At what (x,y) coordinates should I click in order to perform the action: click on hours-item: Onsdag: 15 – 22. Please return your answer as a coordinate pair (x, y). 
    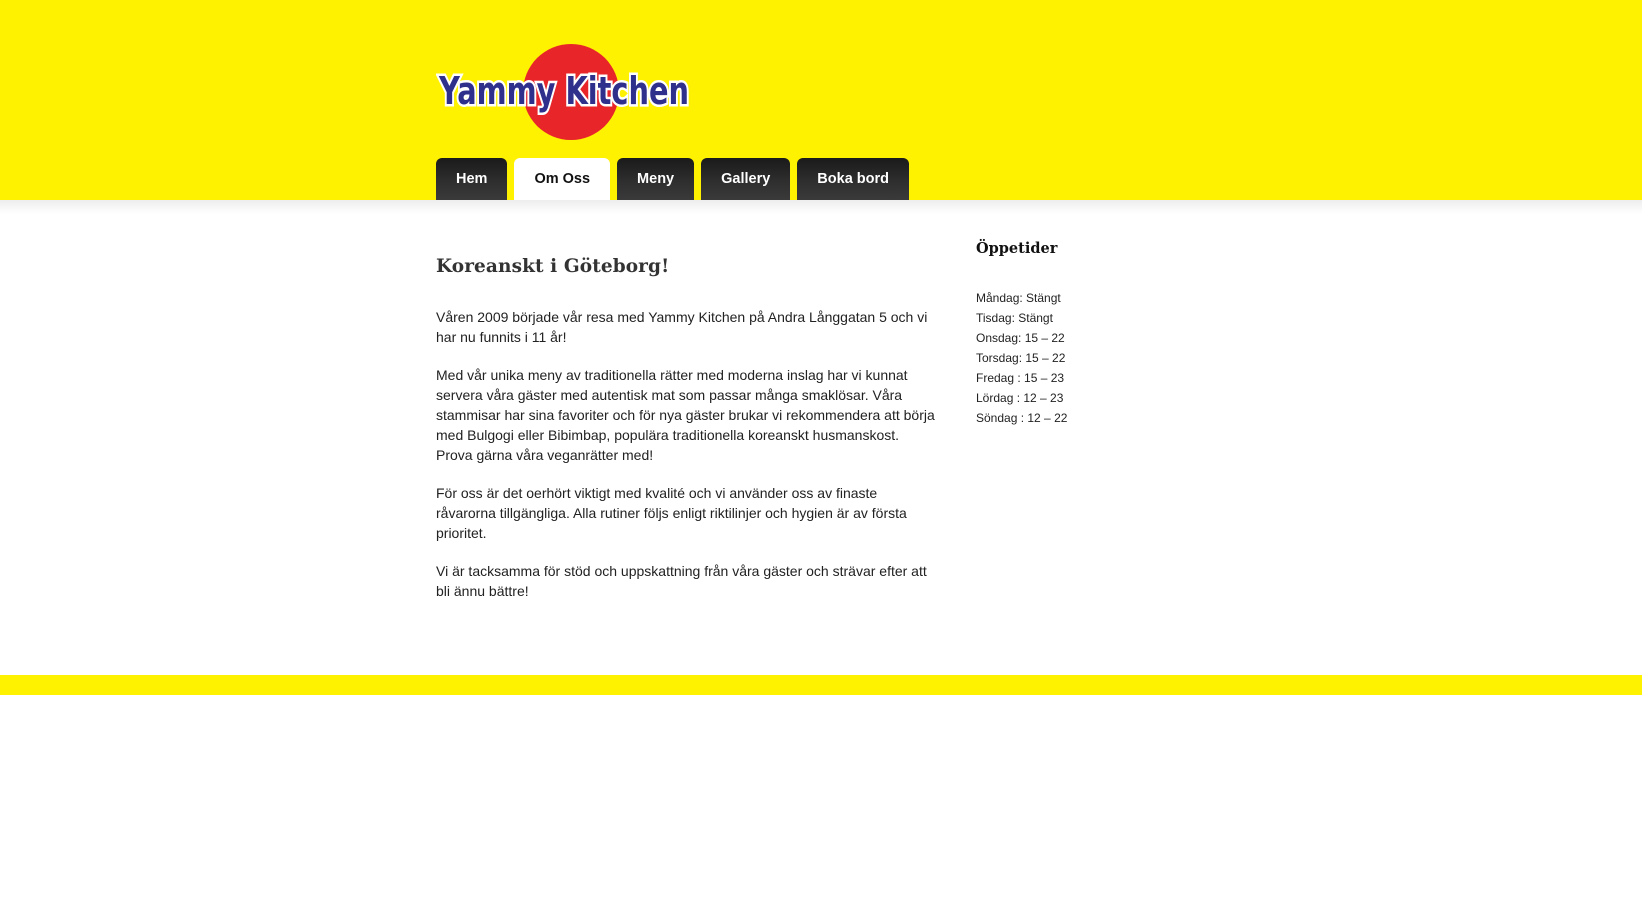
    Looking at the image, I should click on (1020, 338).